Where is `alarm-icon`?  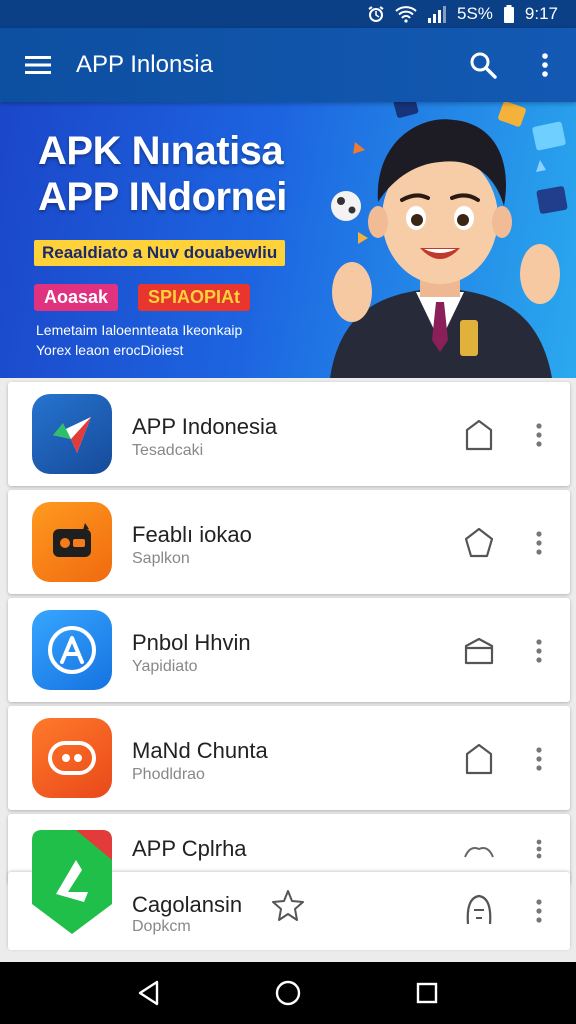 alarm-icon is located at coordinates (376, 14).